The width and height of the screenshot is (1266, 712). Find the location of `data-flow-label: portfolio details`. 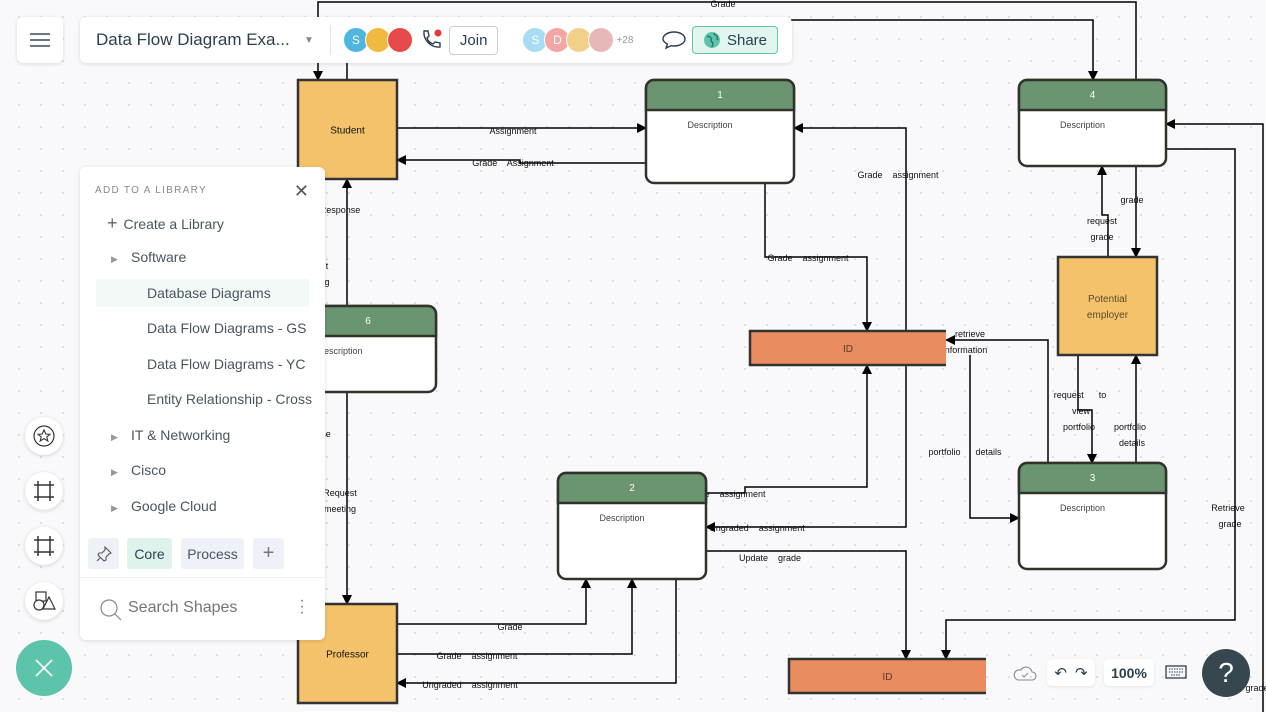

data-flow-label: portfolio details is located at coordinates (965, 452).